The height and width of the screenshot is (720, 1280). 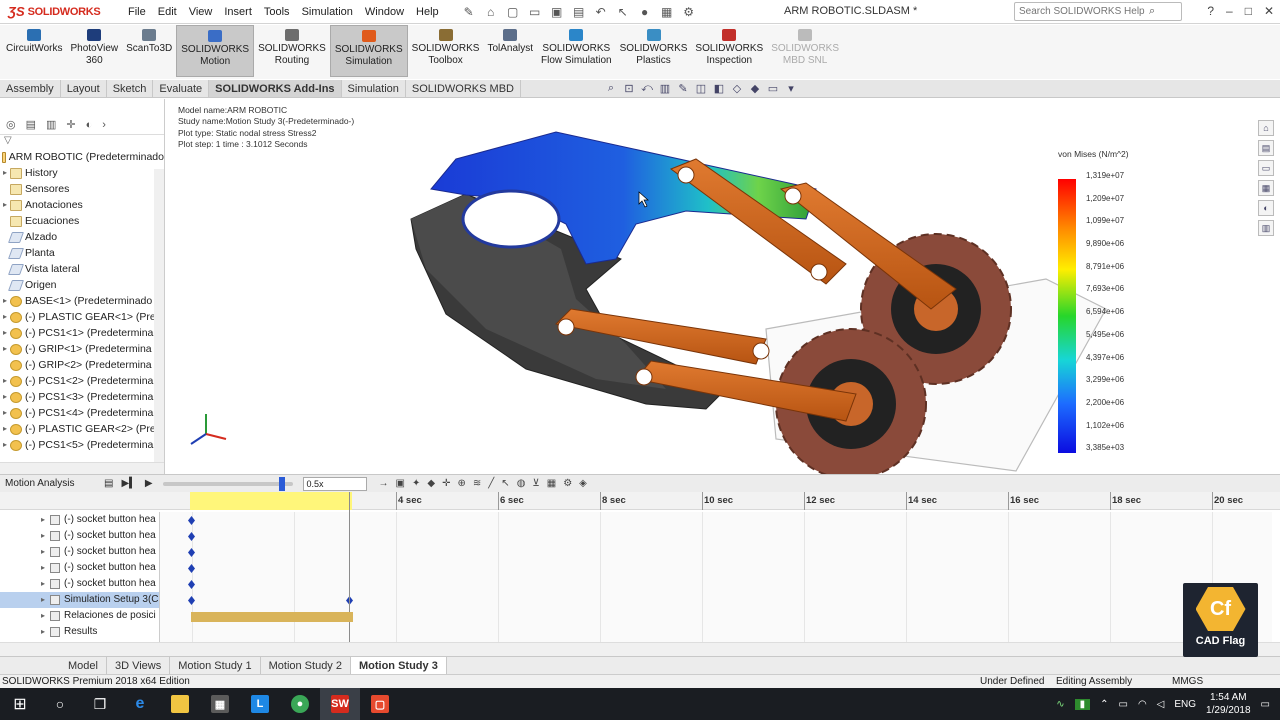 What do you see at coordinates (292, 51) in the screenshot?
I see `ribbon-button-4: SOLIDWORKS Routing` at bounding box center [292, 51].